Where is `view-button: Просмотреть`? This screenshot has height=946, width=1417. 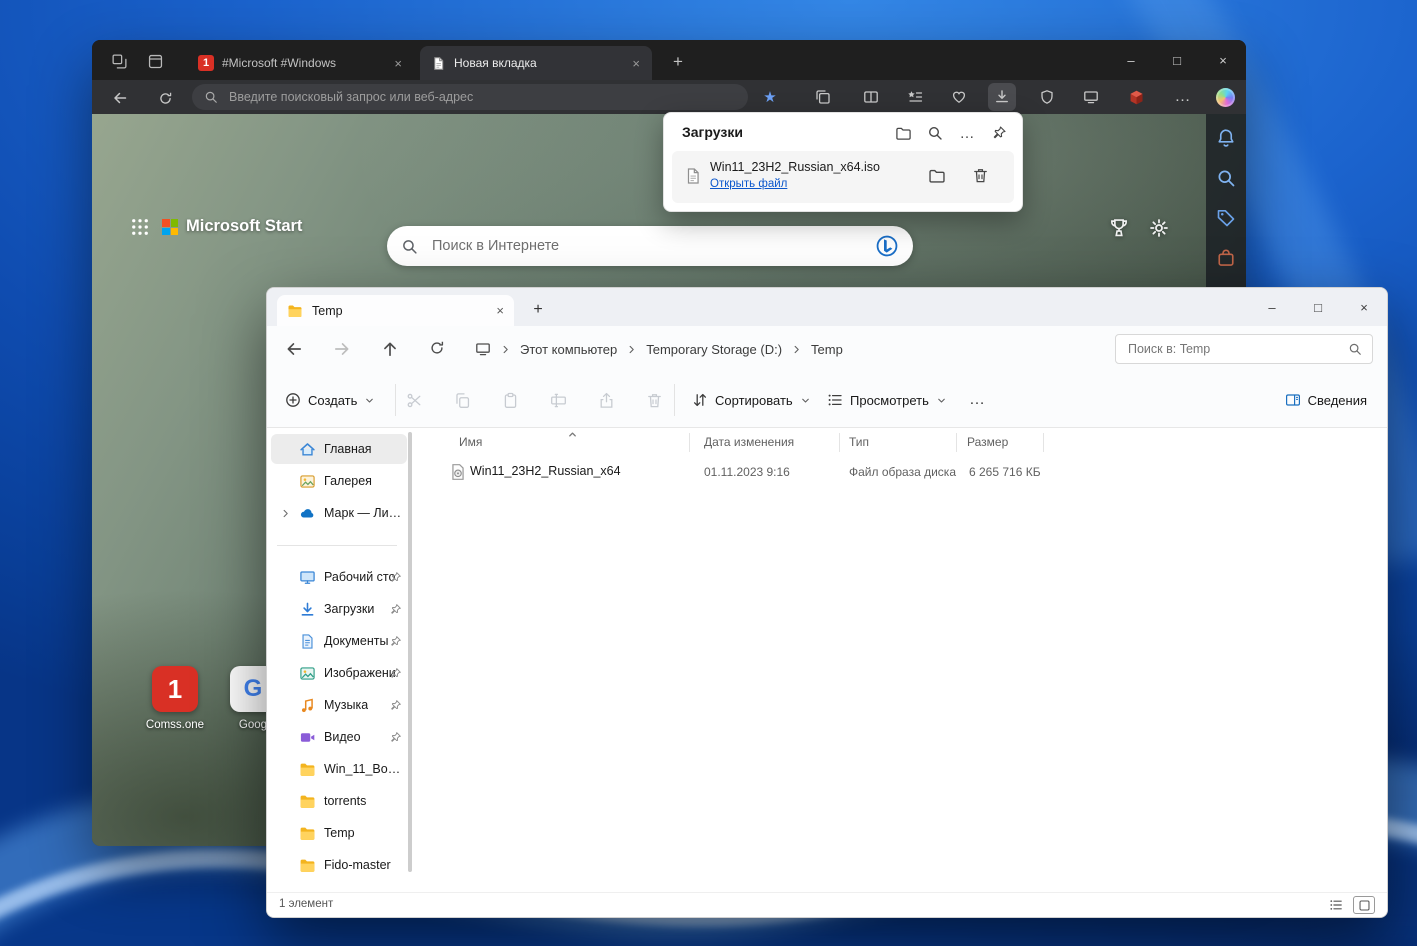
view-button: Просмотреть is located at coordinates (887, 400).